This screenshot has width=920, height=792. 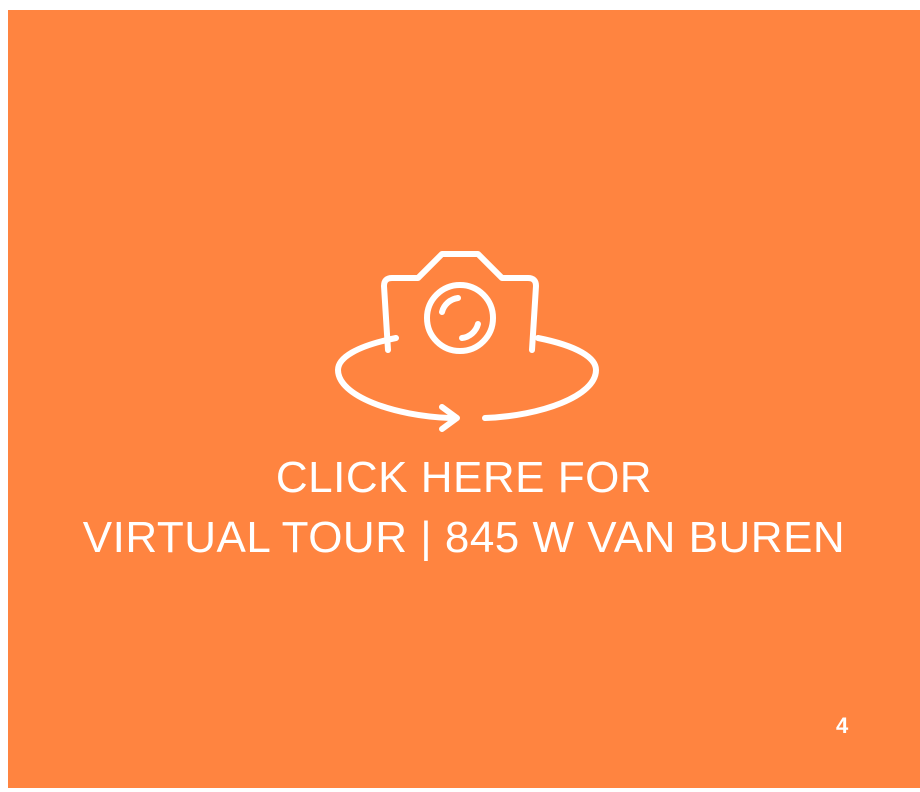 What do you see at coordinates (464, 537) in the screenshot?
I see `cta-line-2: VIRTUAL TOUR | 845 W VAN BUREN` at bounding box center [464, 537].